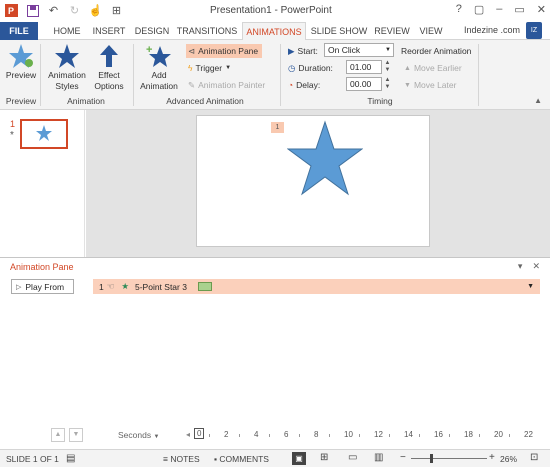 The height and width of the screenshot is (467, 550). I want to click on animation-tag: 1, so click(277, 127).